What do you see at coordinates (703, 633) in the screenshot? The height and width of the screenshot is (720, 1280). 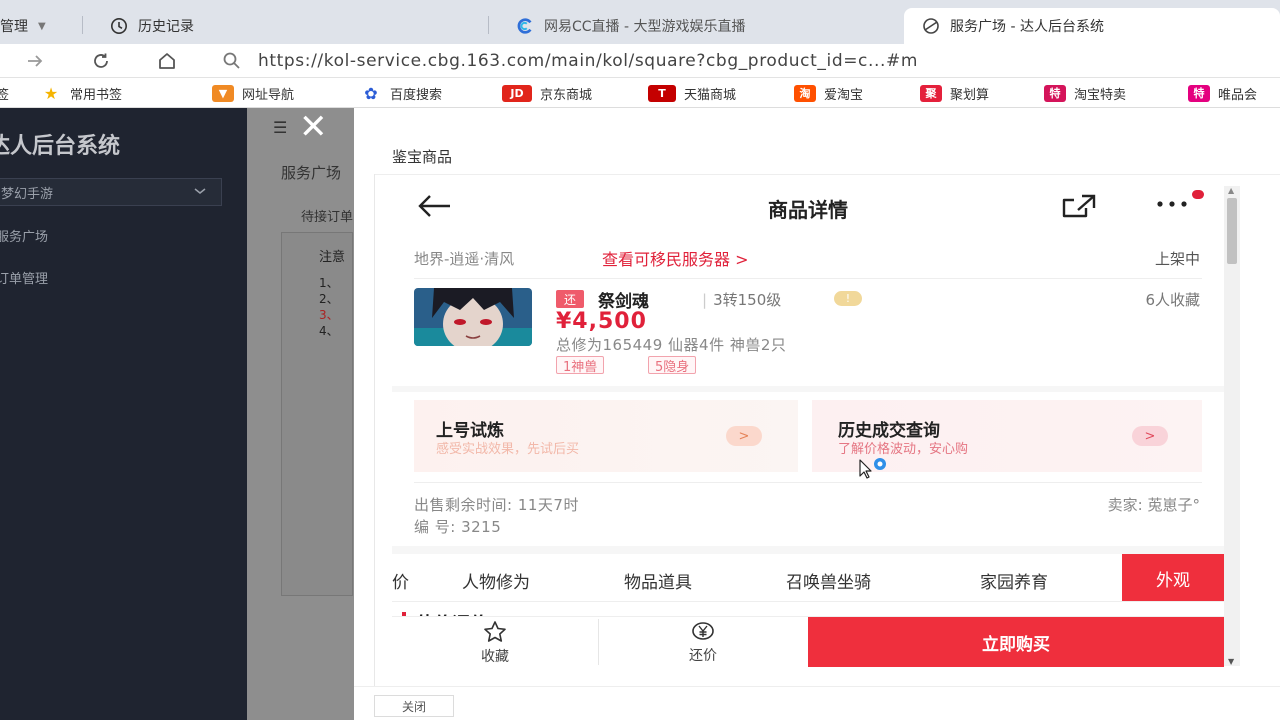 I see `yen-icon` at bounding box center [703, 633].